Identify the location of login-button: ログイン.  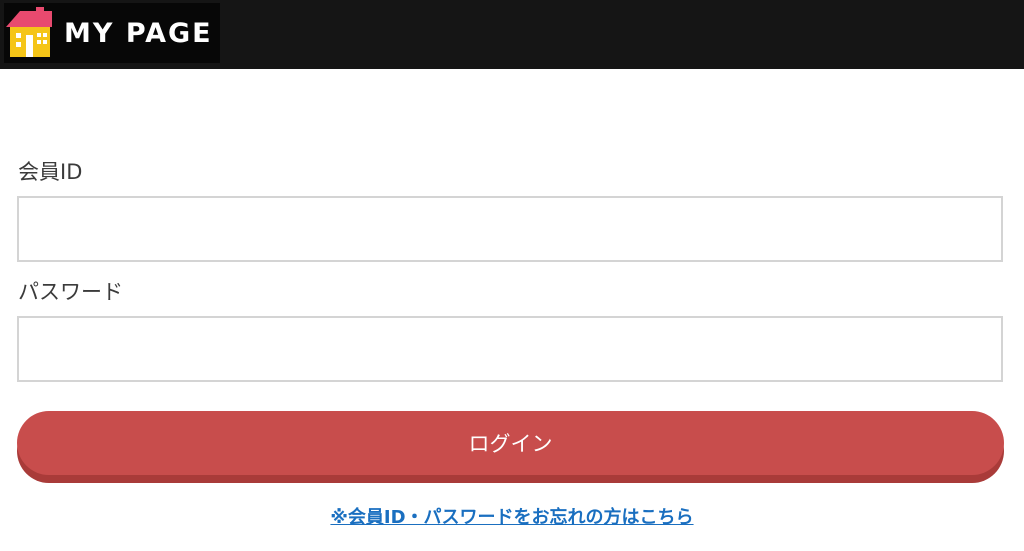
(510, 443).